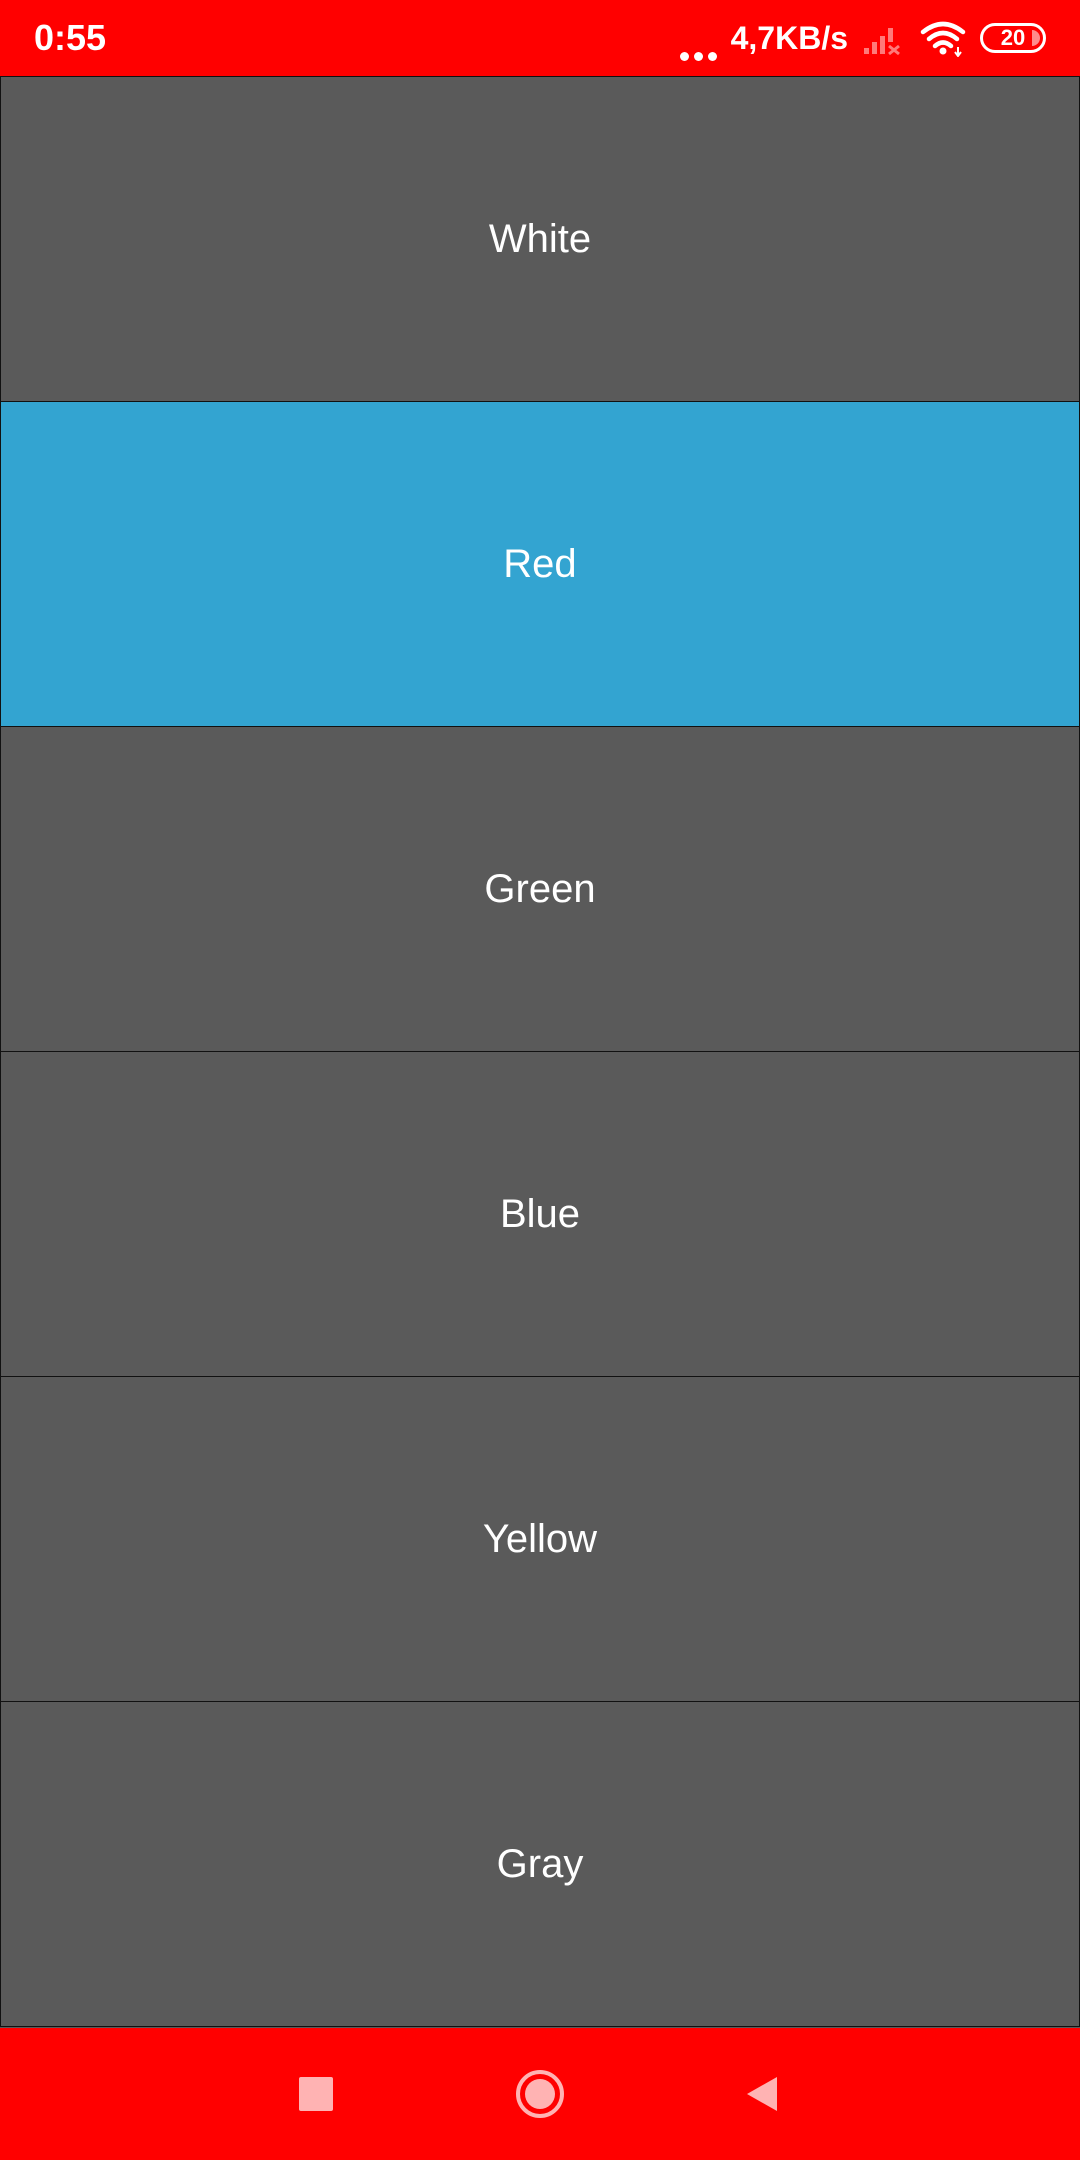 This screenshot has height=2160, width=1080. I want to click on back-button, so click(762, 2094).